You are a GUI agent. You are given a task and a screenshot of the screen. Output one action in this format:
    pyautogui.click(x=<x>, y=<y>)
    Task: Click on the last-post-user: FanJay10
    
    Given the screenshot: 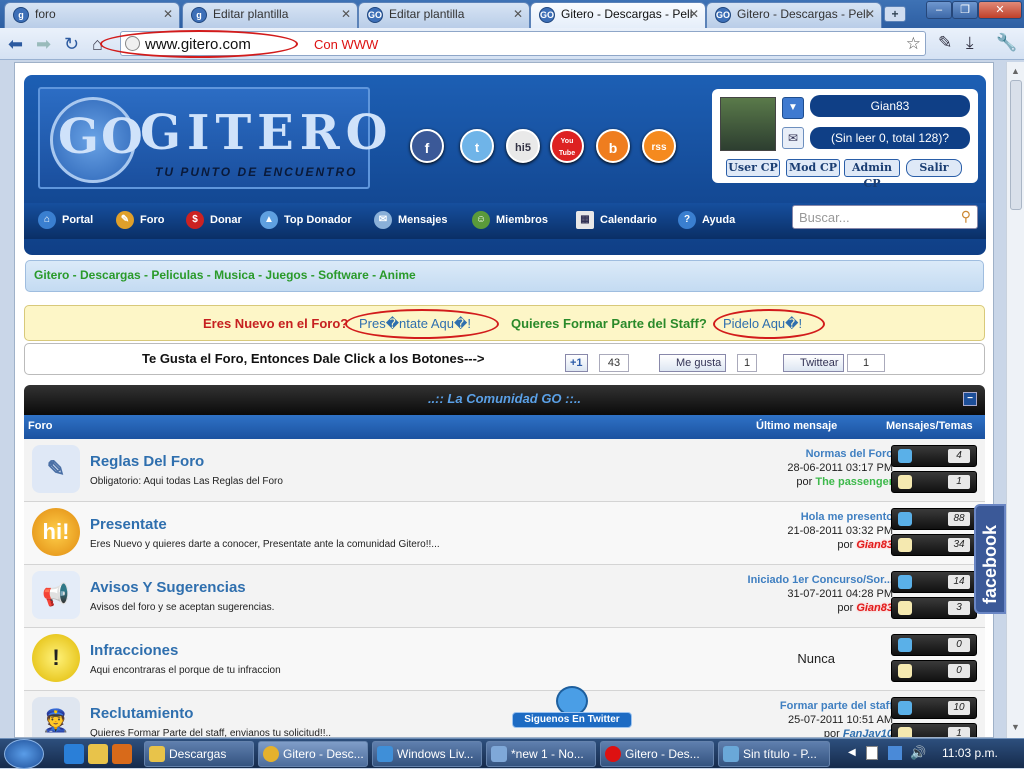 What is the action you would take?
    pyautogui.click(x=868, y=732)
    